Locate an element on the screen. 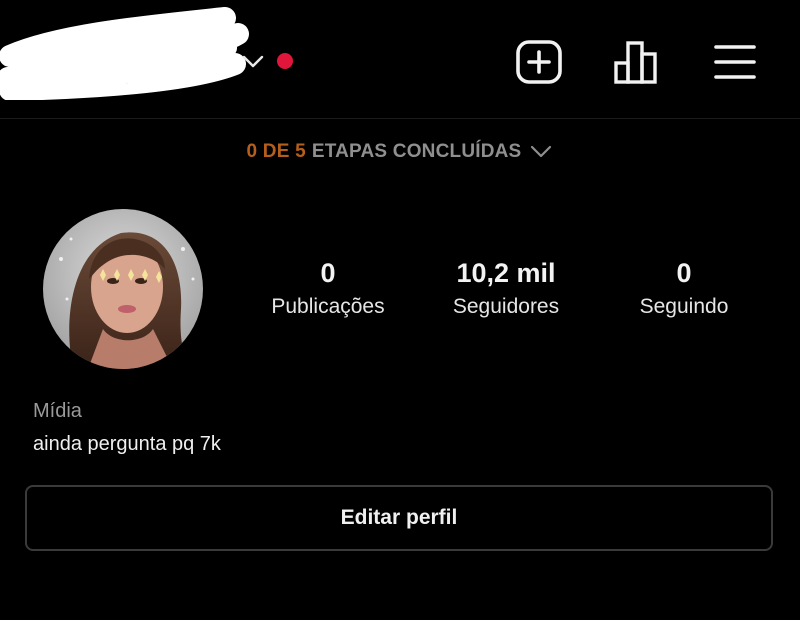 The image size is (800, 620). redacted-username-scribble is located at coordinates (125, 52).